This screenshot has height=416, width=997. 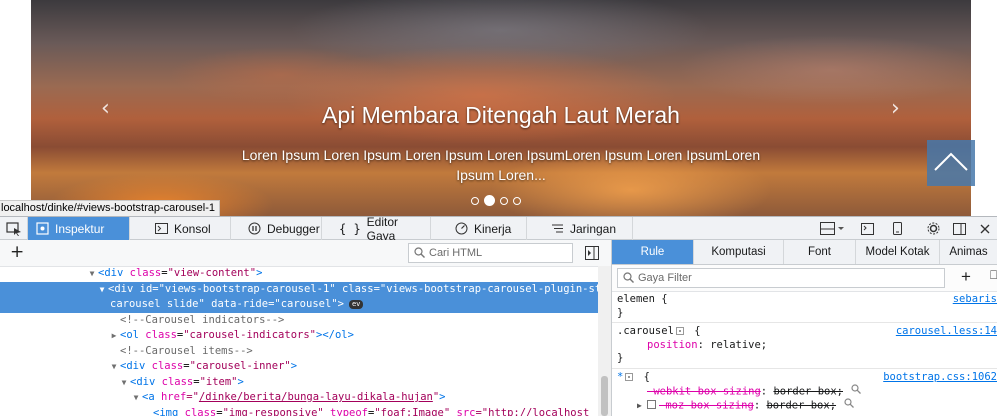 I want to click on attribute-name: src, so click(x=466, y=411).